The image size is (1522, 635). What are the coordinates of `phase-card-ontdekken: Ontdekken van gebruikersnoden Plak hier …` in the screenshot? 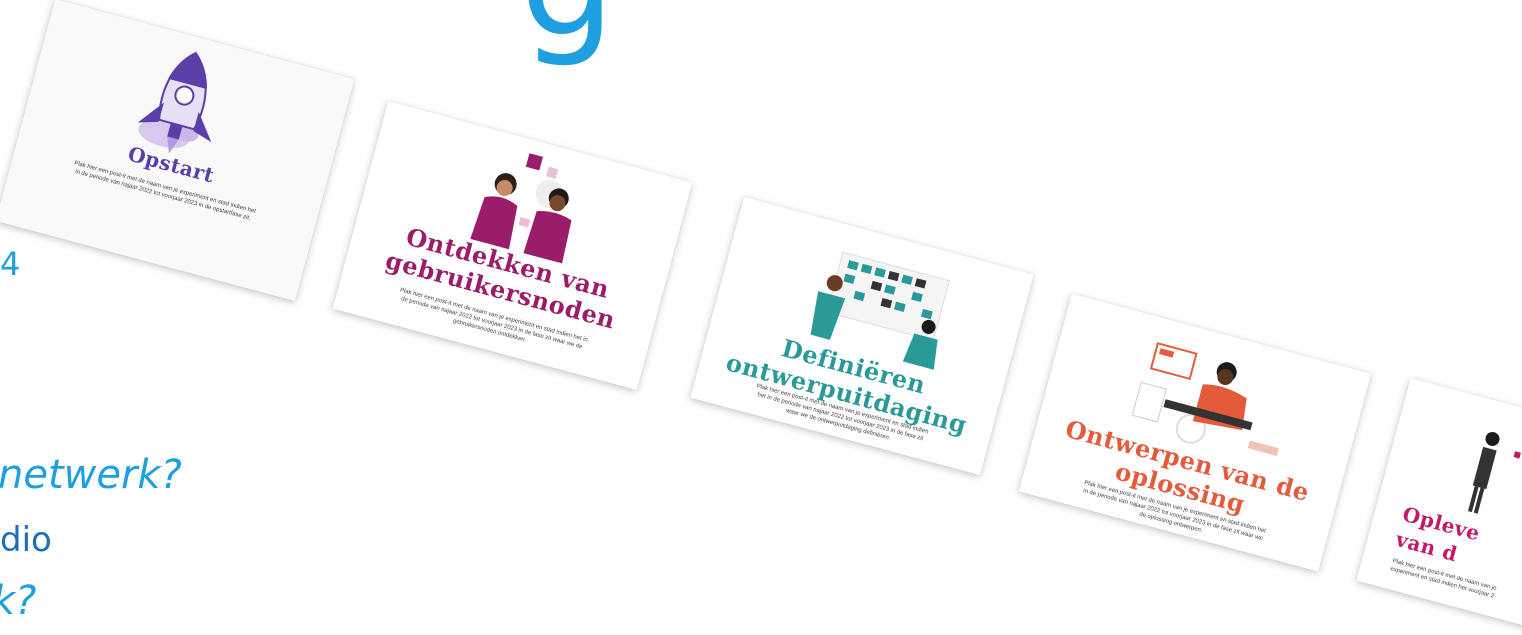 It's located at (512, 245).